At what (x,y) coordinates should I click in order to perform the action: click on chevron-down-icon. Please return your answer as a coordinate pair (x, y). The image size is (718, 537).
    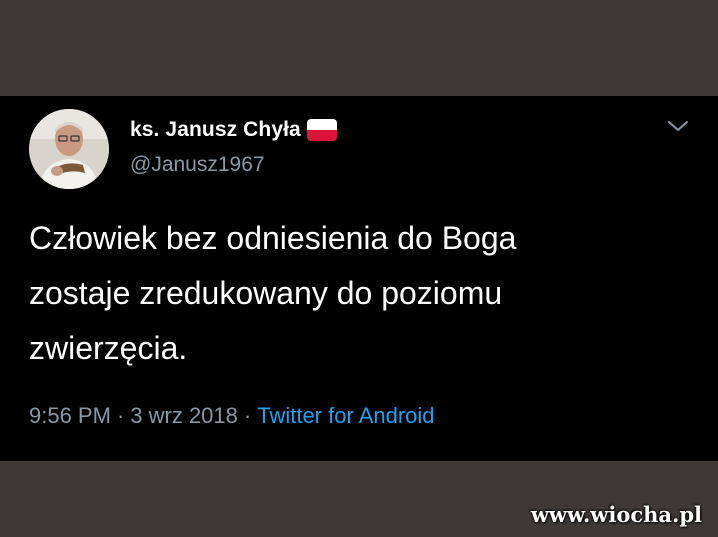
    Looking at the image, I should click on (678, 126).